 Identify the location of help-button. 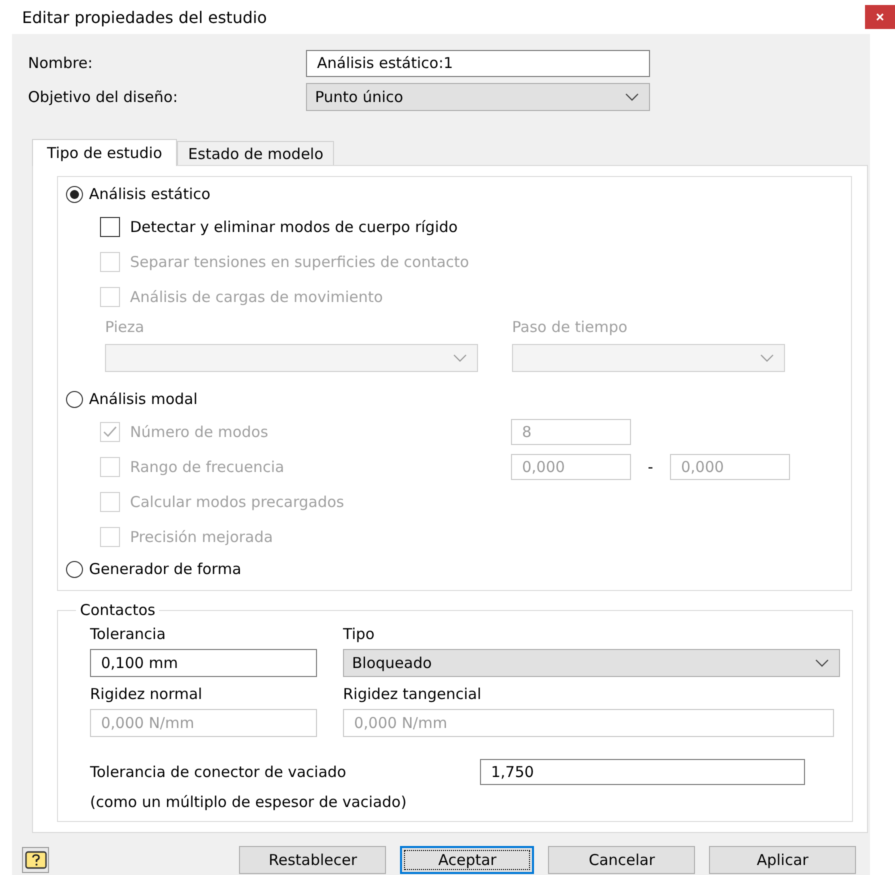
(36, 860).